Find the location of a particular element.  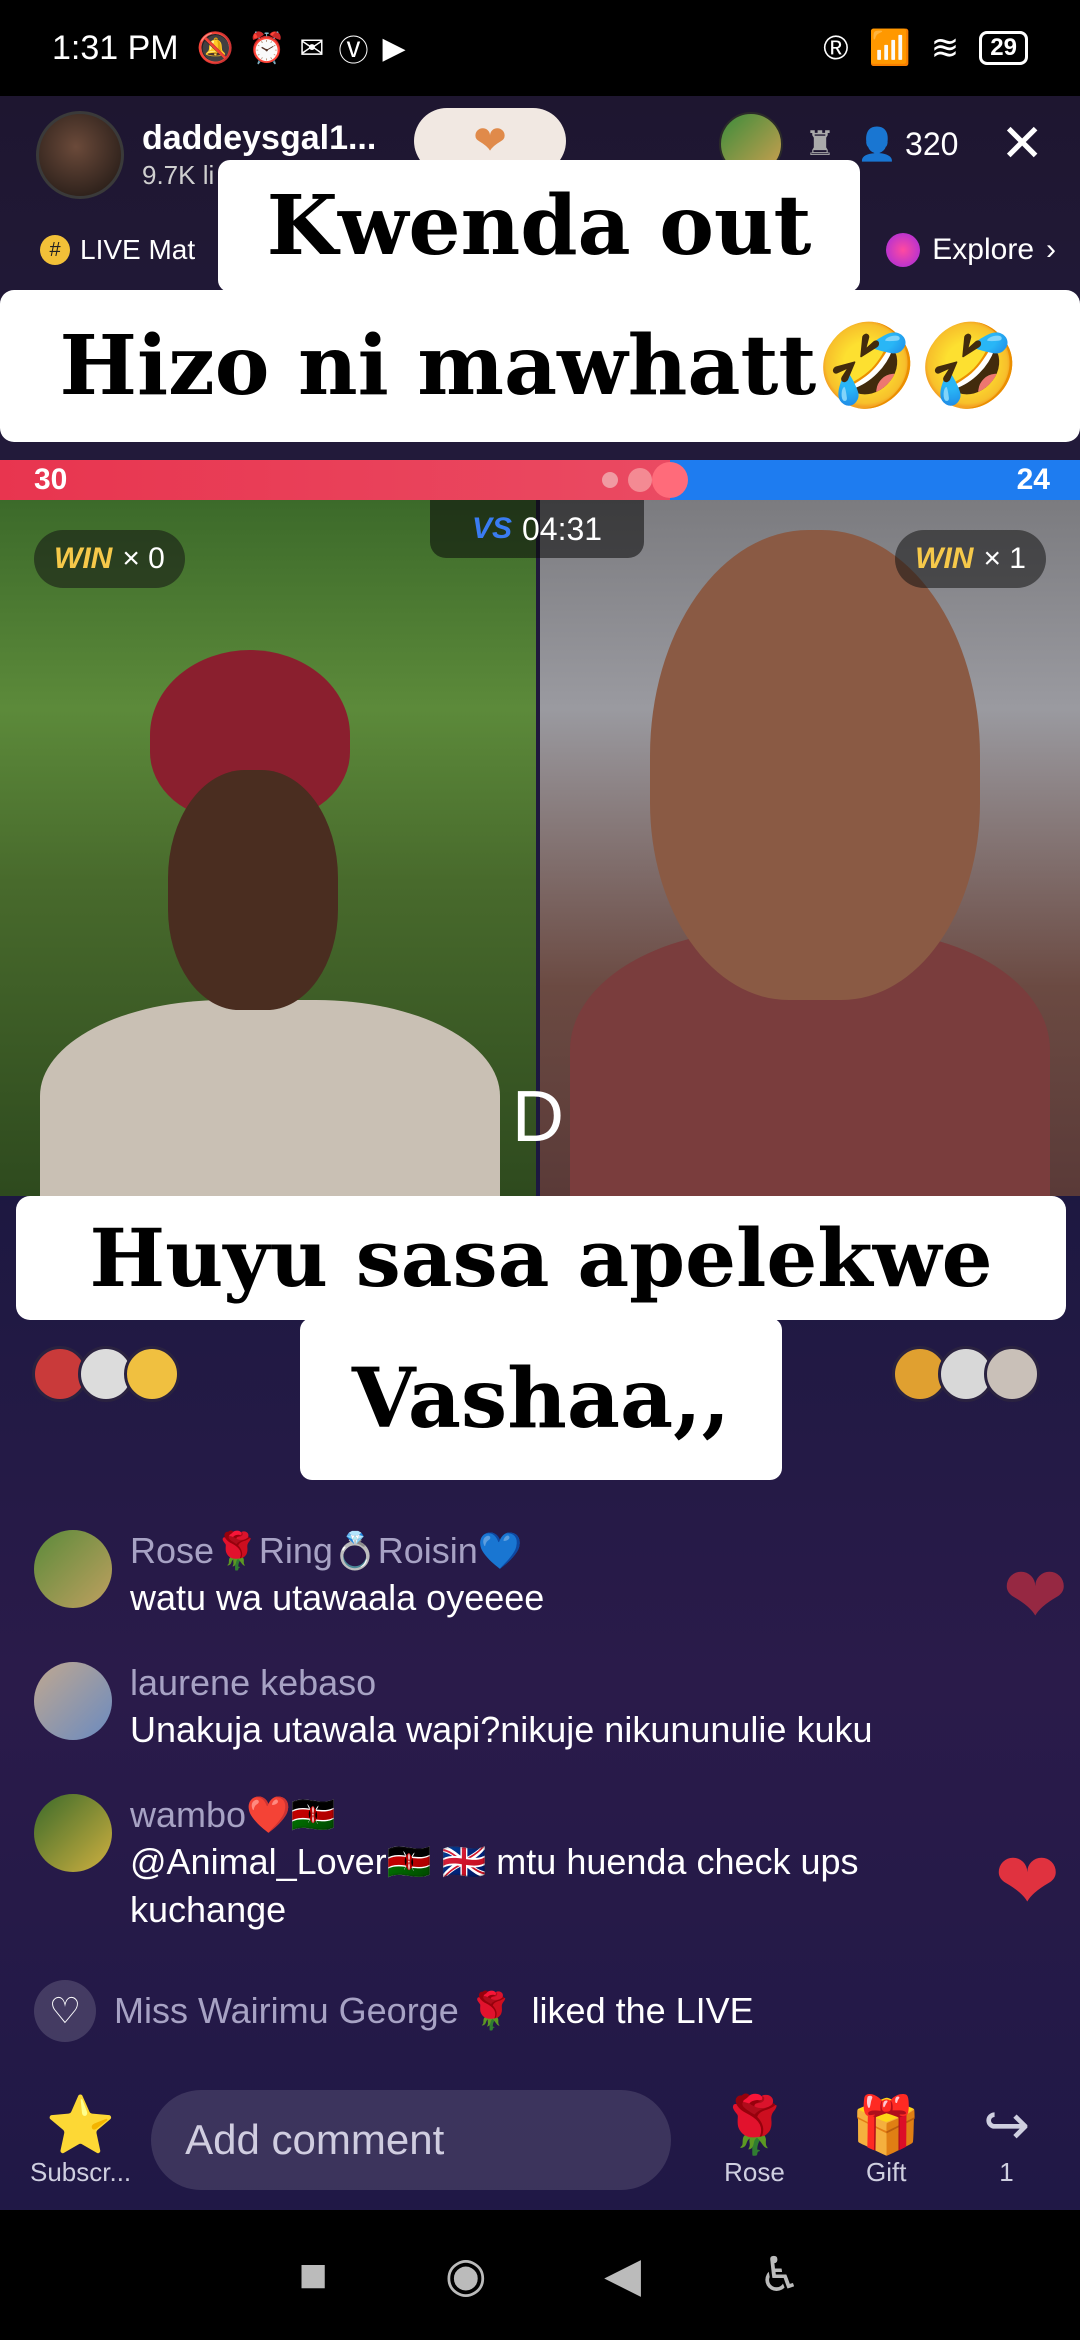

liked-notification: ♡ Miss Wairimu George 🌹 liked the LIVE is located at coordinates (394, 2011).